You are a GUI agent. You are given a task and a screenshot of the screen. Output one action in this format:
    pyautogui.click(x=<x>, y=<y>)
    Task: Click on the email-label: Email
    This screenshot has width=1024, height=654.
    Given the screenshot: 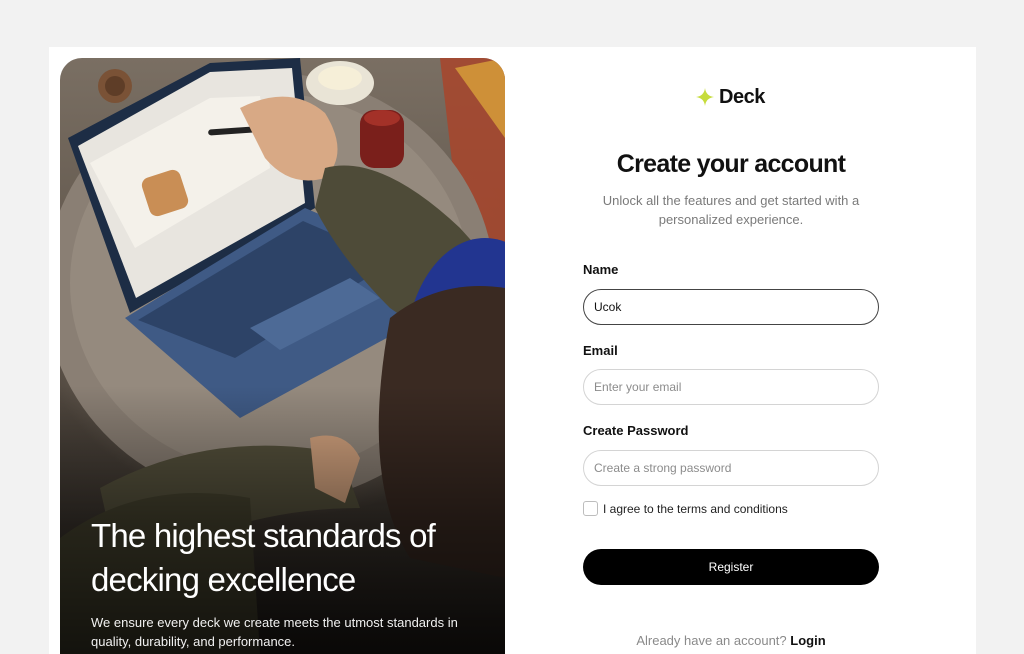 What is the action you would take?
    pyautogui.click(x=600, y=350)
    